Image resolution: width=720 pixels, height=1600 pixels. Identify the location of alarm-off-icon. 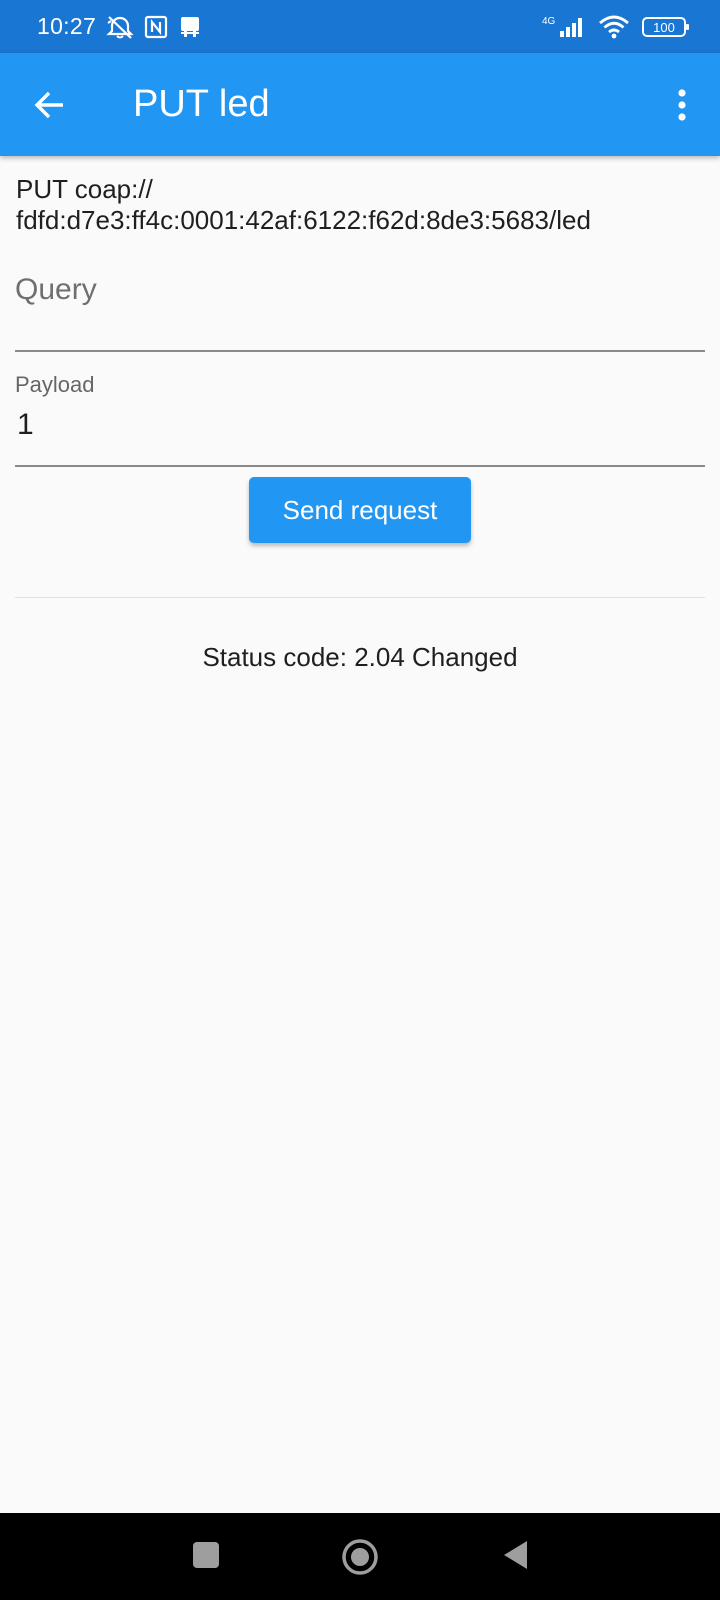
(120, 27).